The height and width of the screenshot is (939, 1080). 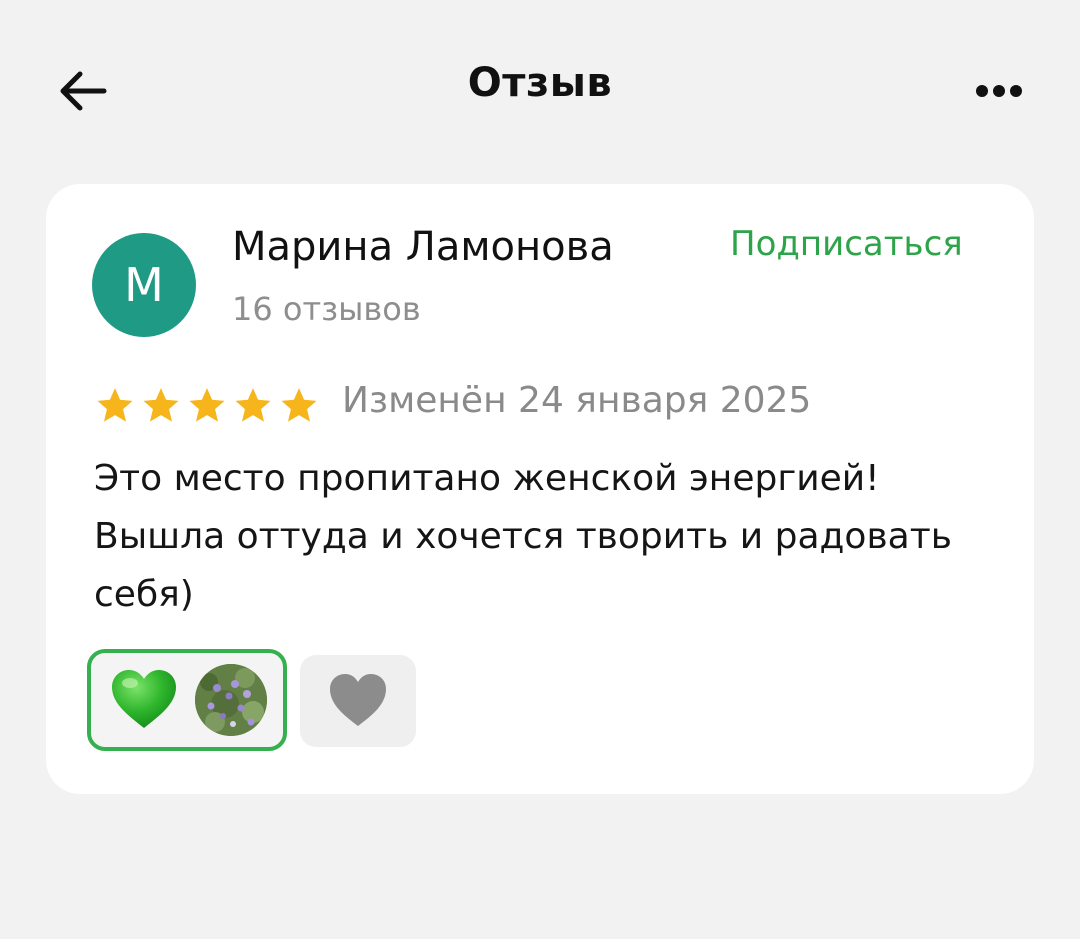 I want to click on reaction-like-button-active, so click(x=187, y=700).